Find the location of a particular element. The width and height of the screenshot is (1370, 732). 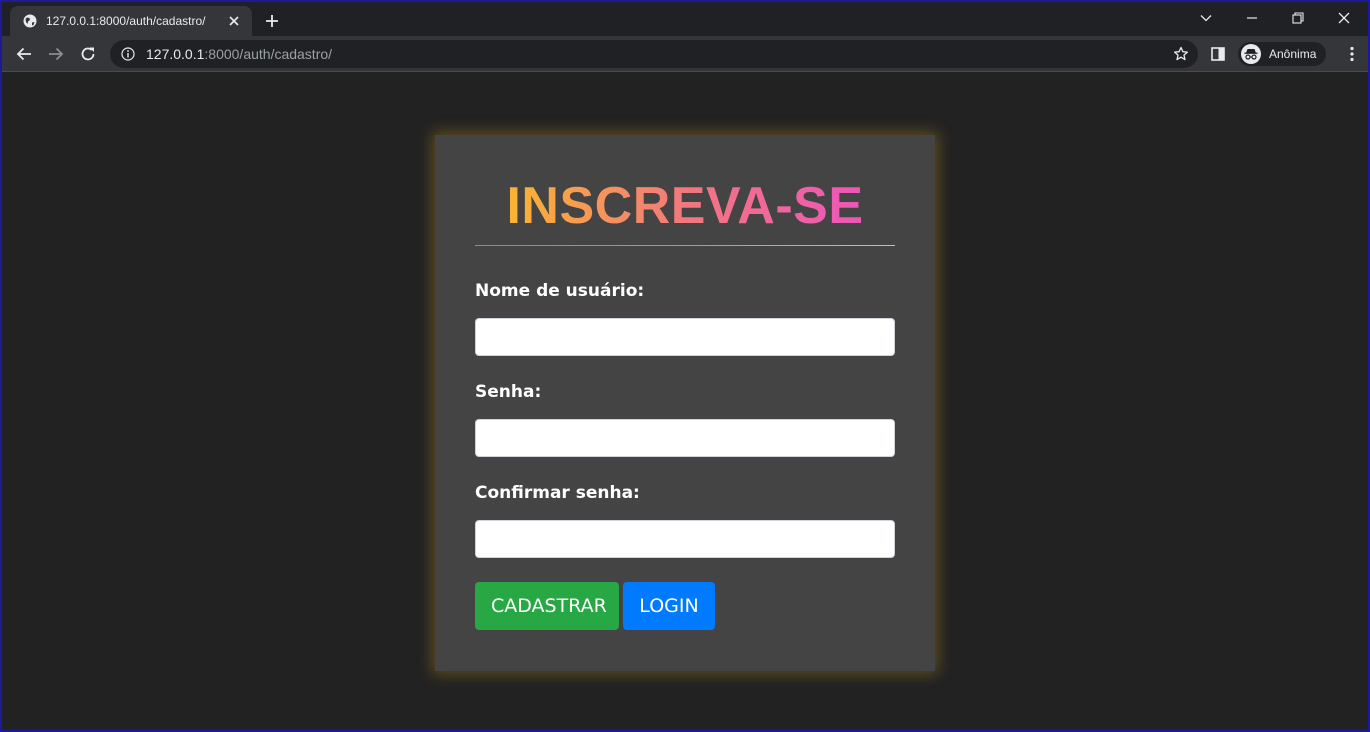

signup-title: INSCREVA-SE is located at coordinates (685, 206).